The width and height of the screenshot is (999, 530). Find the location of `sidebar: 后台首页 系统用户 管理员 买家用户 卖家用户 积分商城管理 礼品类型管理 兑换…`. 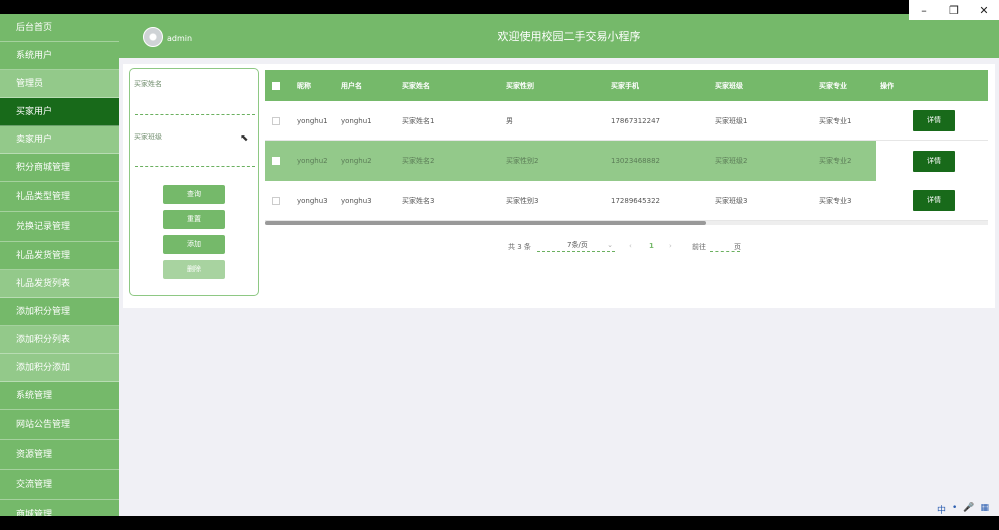

sidebar: 后台首页 系统用户 管理员 买家用户 卖家用户 积分商城管理 礼品类型管理 兑换… is located at coordinates (59, 265).